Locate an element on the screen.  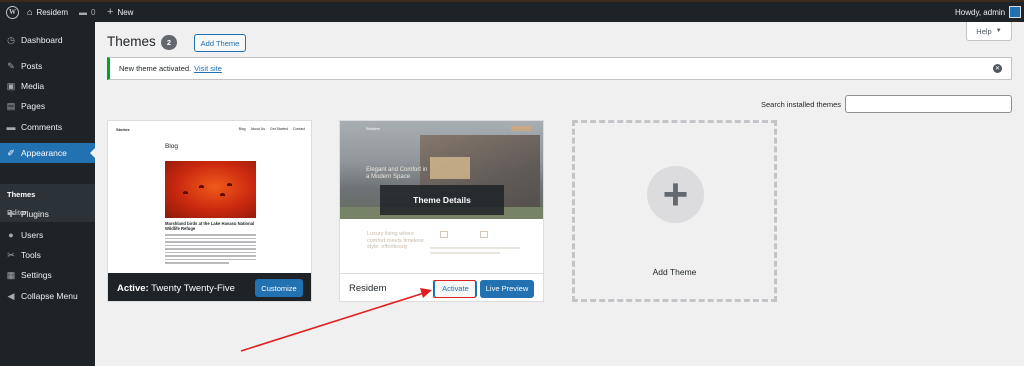
active-theme-name: Twenty Twenty-Five is located at coordinates (193, 288).